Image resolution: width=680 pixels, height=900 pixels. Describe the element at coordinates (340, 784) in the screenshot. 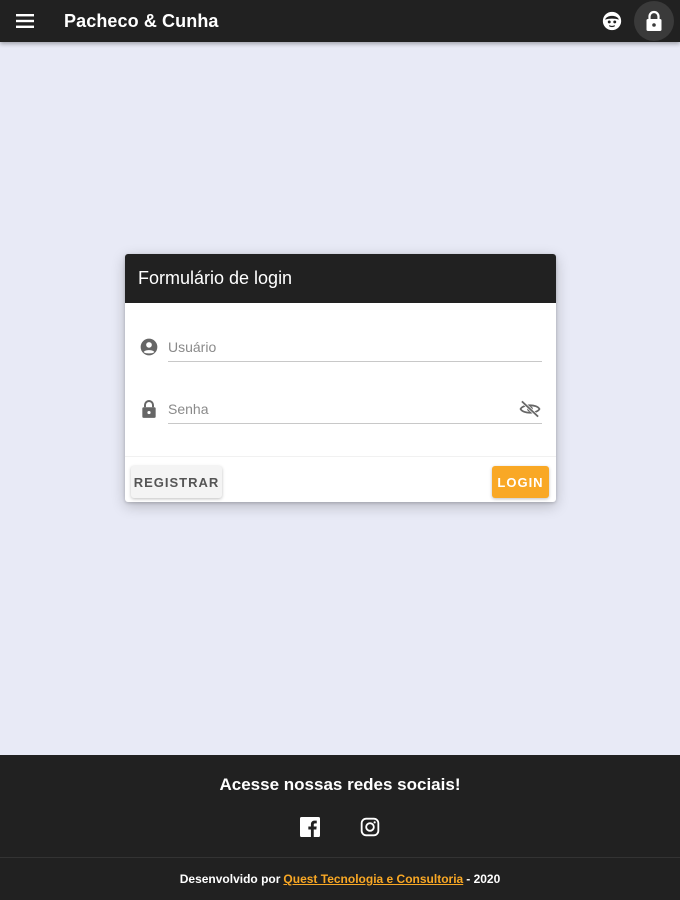

I see `footer-title: Acesse nossas redes sociais!` at that location.